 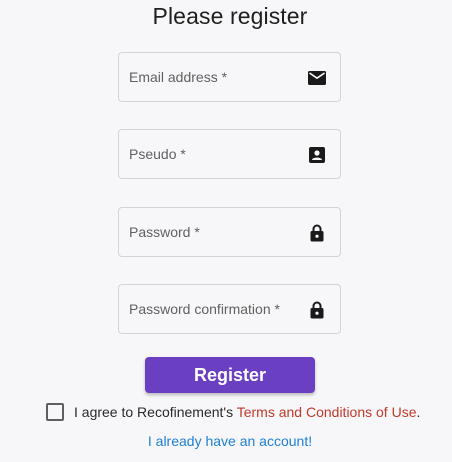 I want to click on email-field-label: Email address *, so click(x=178, y=77).